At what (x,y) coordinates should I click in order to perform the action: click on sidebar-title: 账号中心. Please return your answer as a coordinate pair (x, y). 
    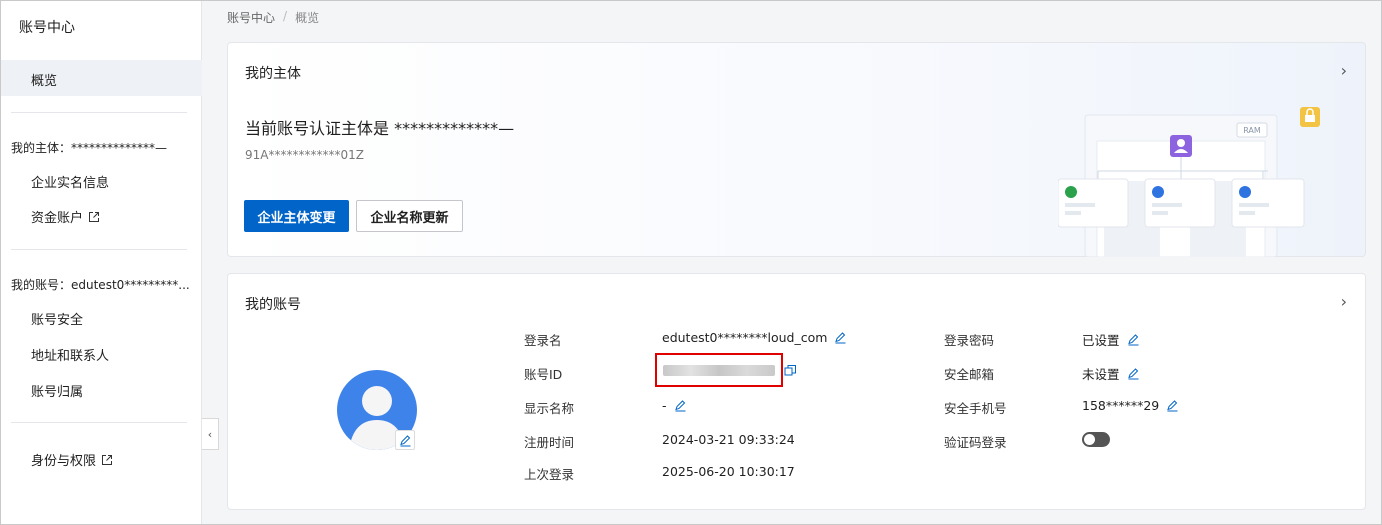
    Looking at the image, I should click on (47, 28).